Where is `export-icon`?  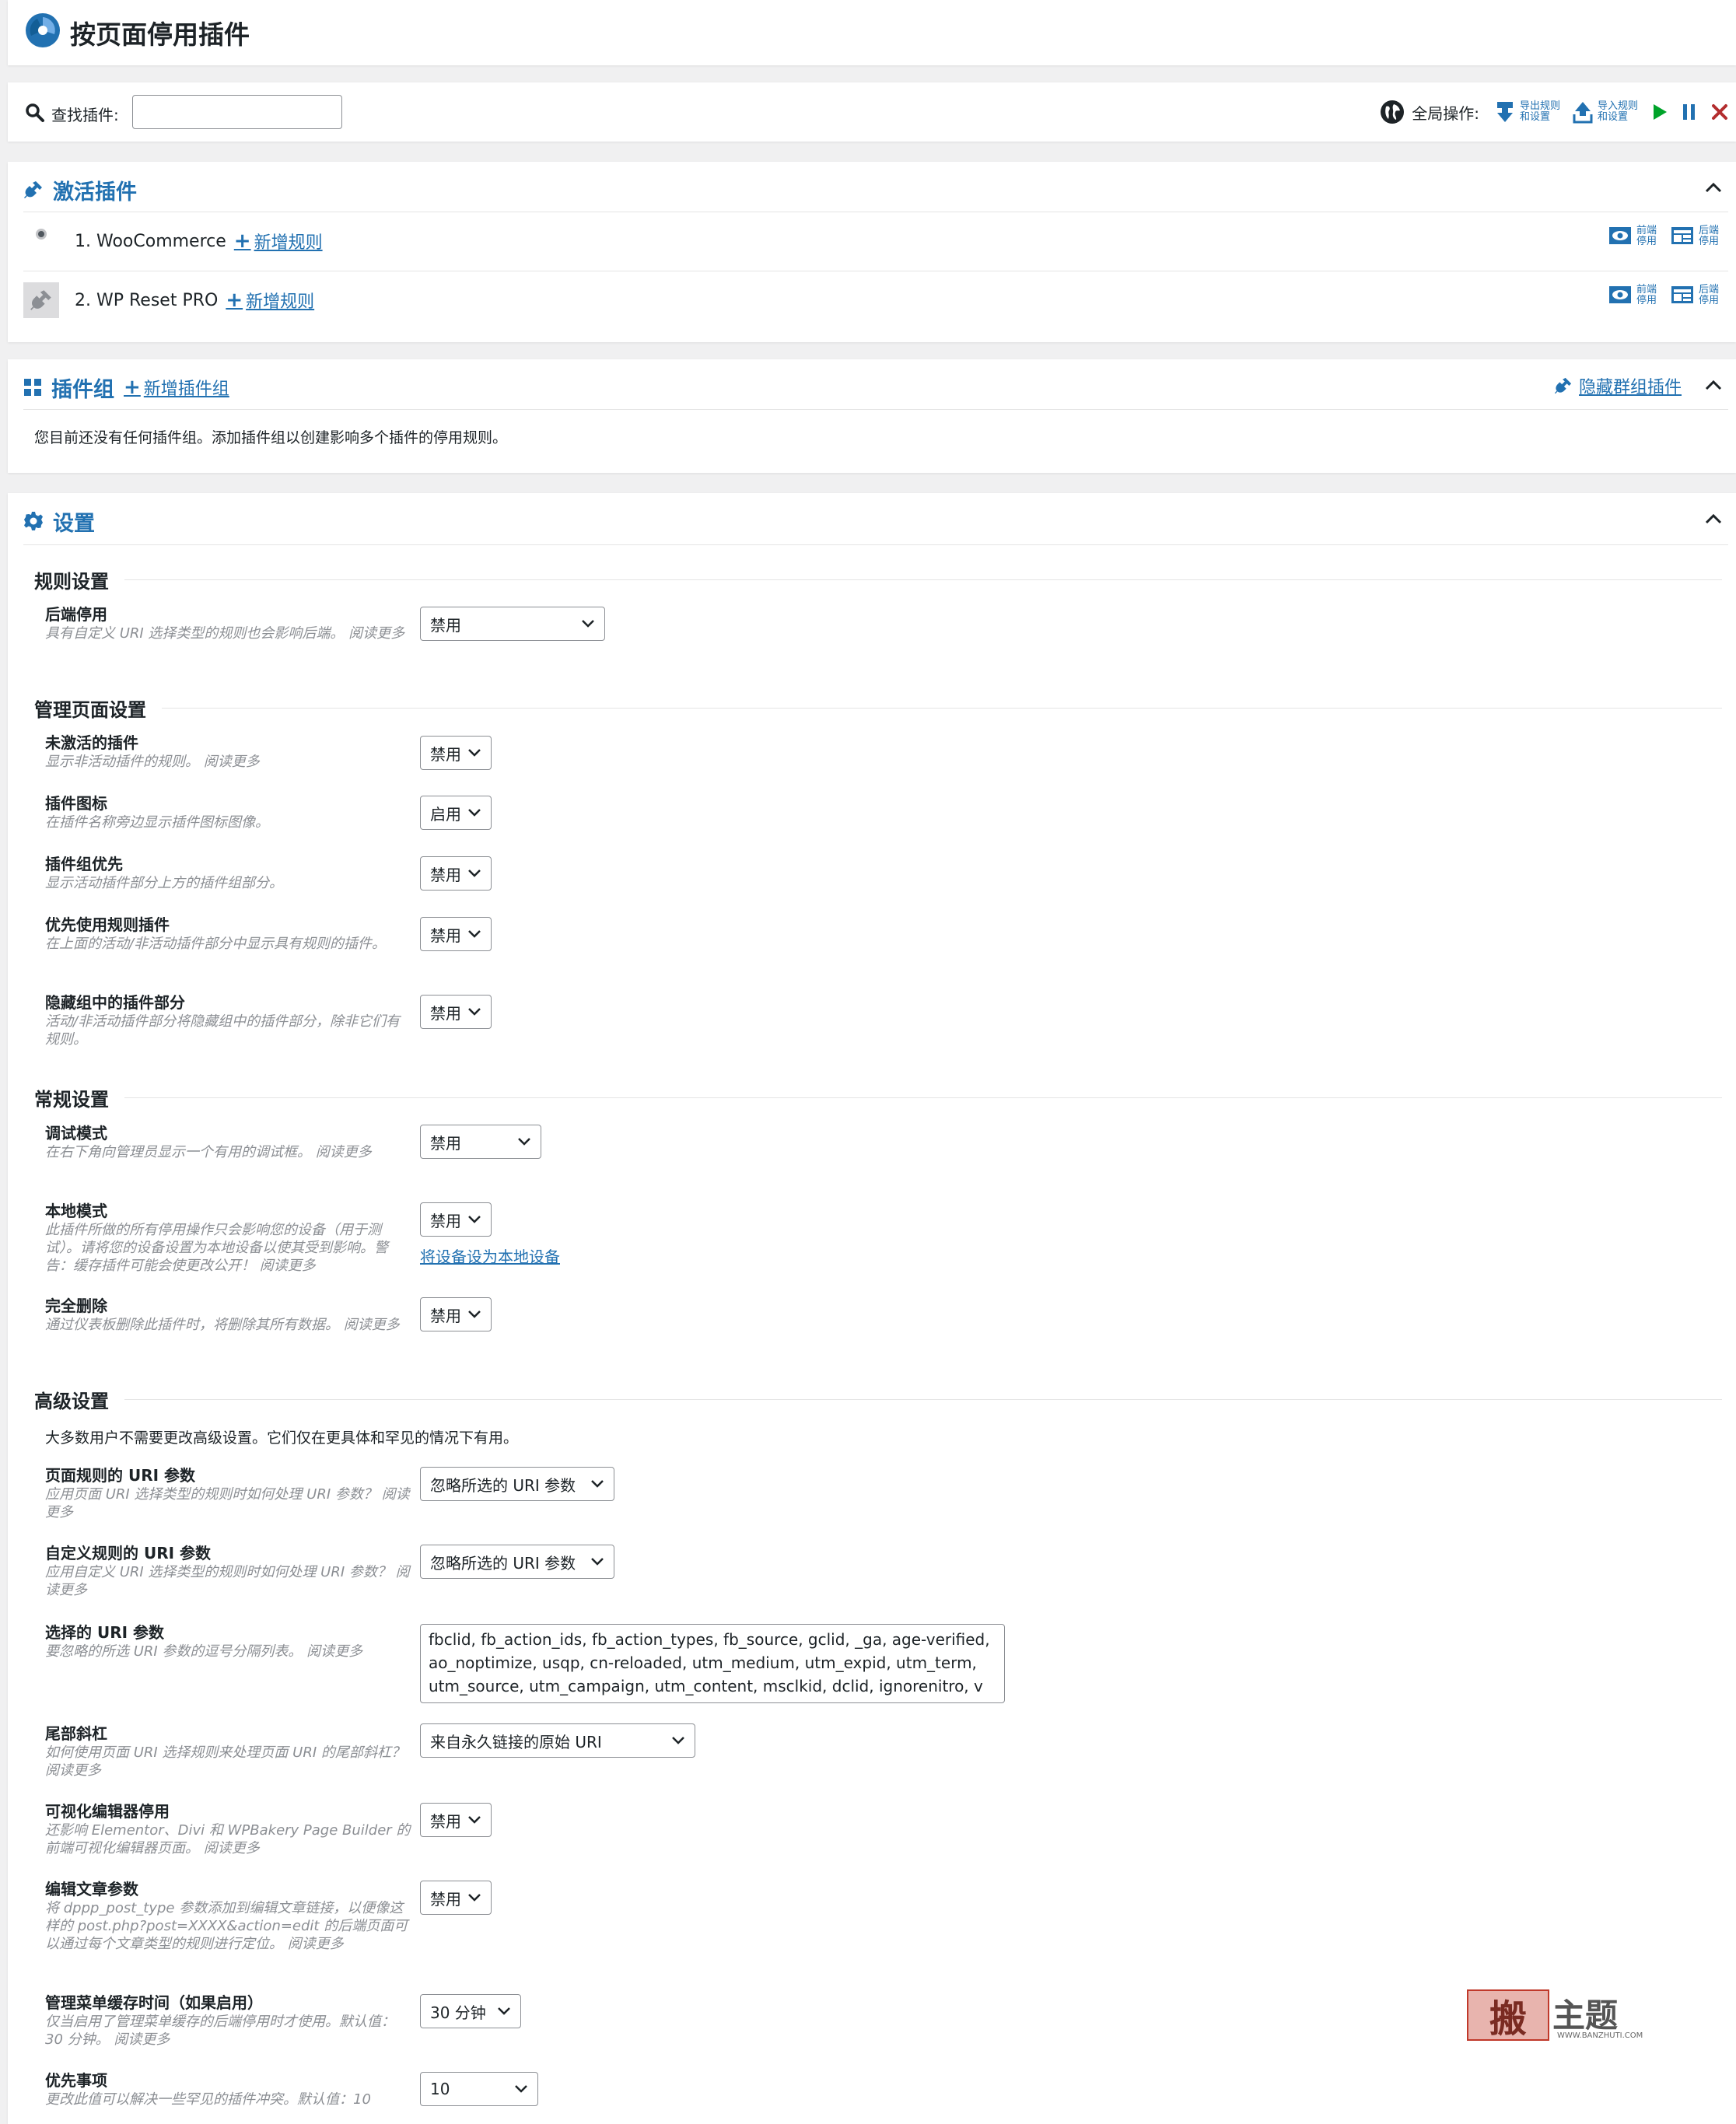 export-icon is located at coordinates (1505, 112).